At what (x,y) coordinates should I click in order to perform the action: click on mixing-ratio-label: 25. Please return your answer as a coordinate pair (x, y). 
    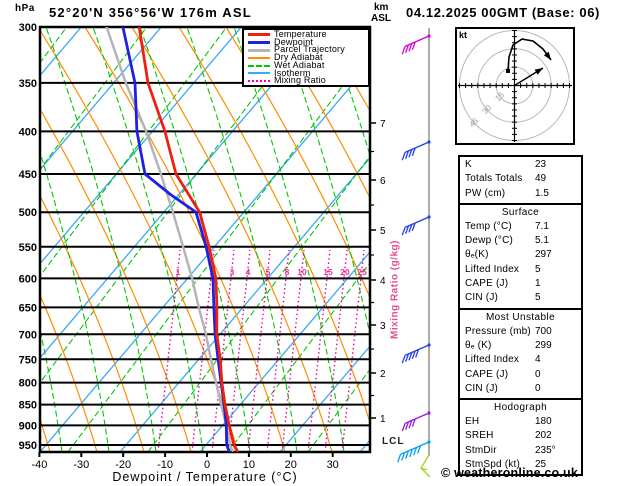
    Looking at the image, I should click on (362, 272).